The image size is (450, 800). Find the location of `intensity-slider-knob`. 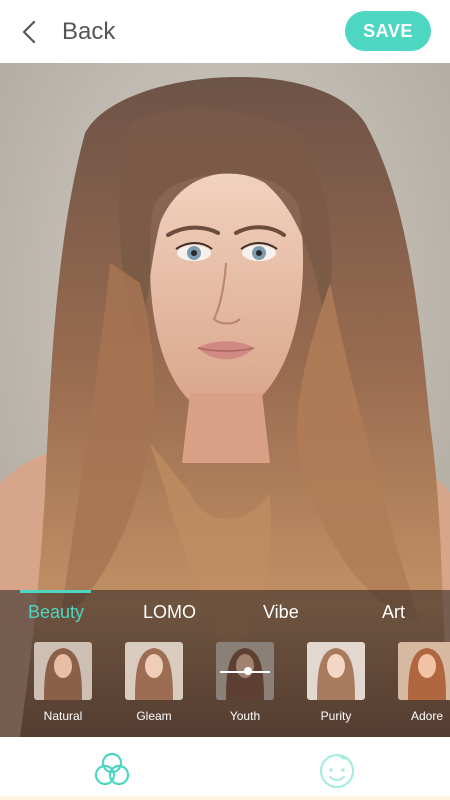

intensity-slider-knob is located at coordinates (248, 671).